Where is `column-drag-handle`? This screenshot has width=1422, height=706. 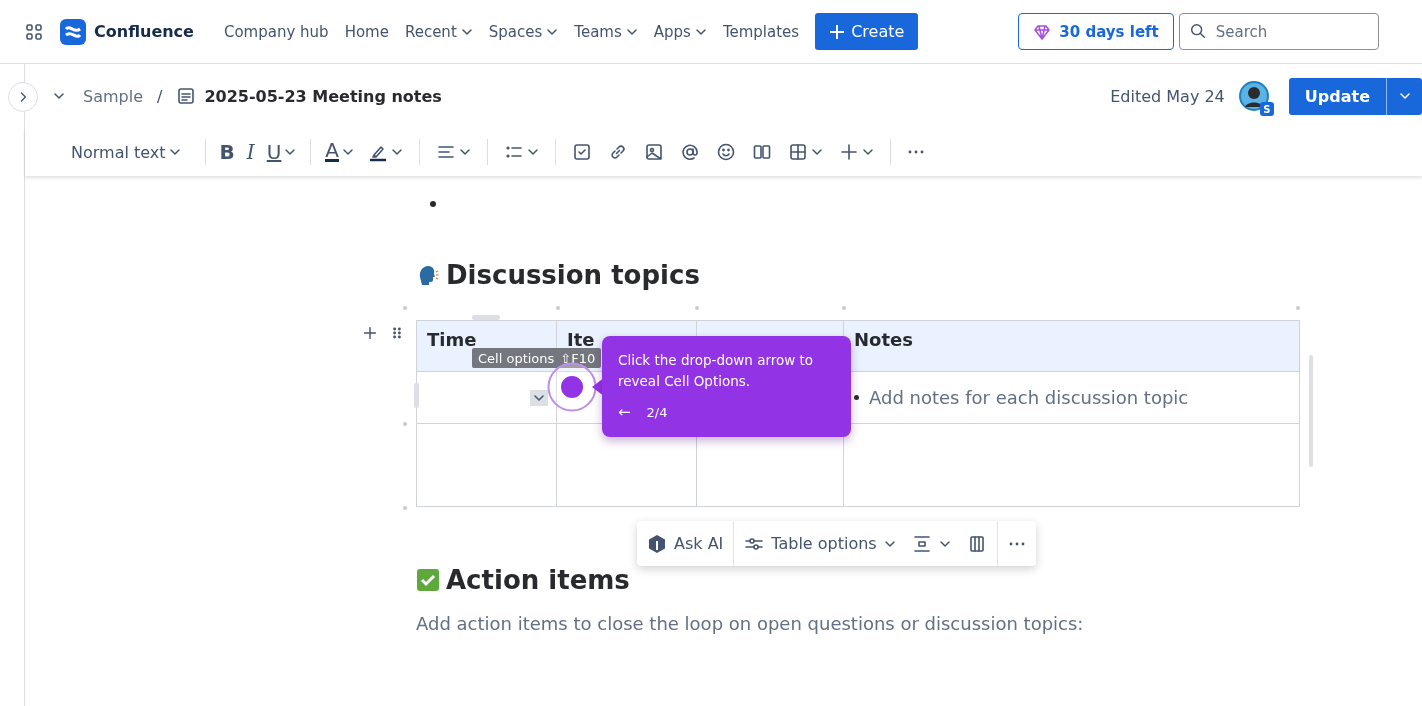
column-drag-handle is located at coordinates (486, 317).